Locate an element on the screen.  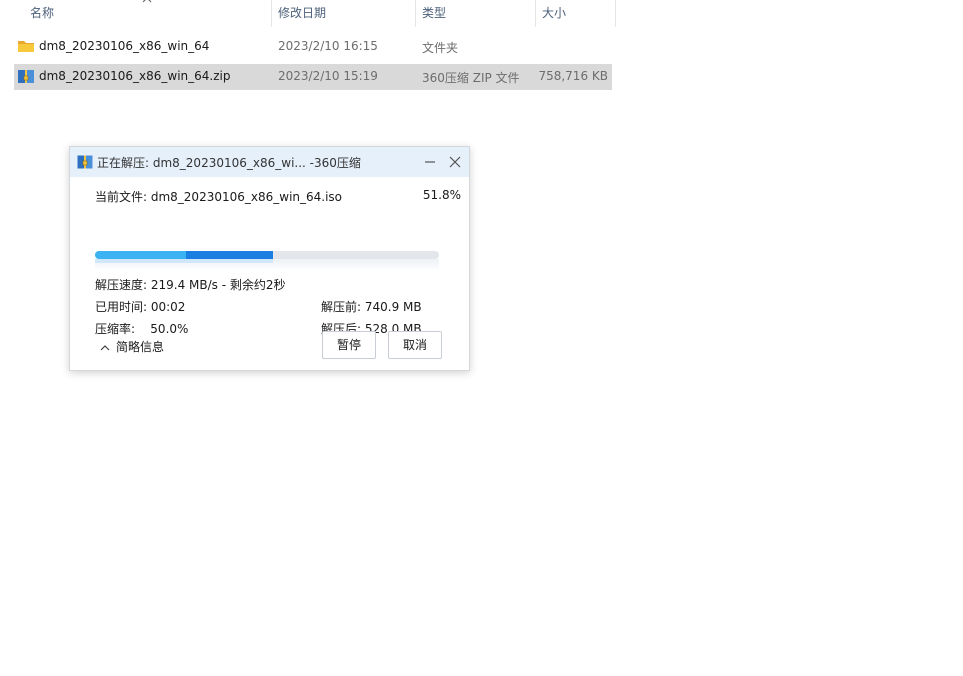
file-date: 2023/2/10 16:15 is located at coordinates (328, 46).